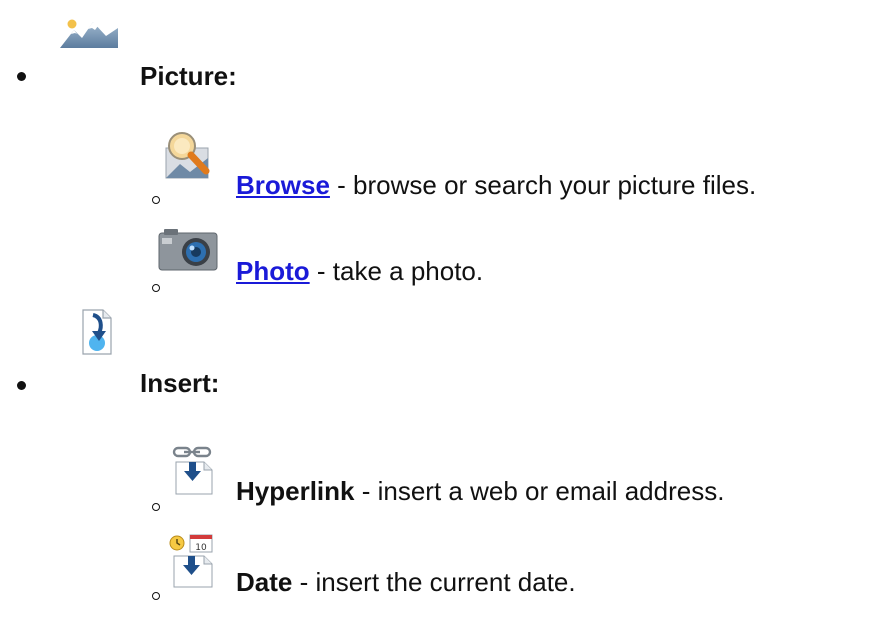 The height and width of the screenshot is (628, 882). What do you see at coordinates (543, 185) in the screenshot?
I see `browse-description: - browse or search your picture files.` at bounding box center [543, 185].